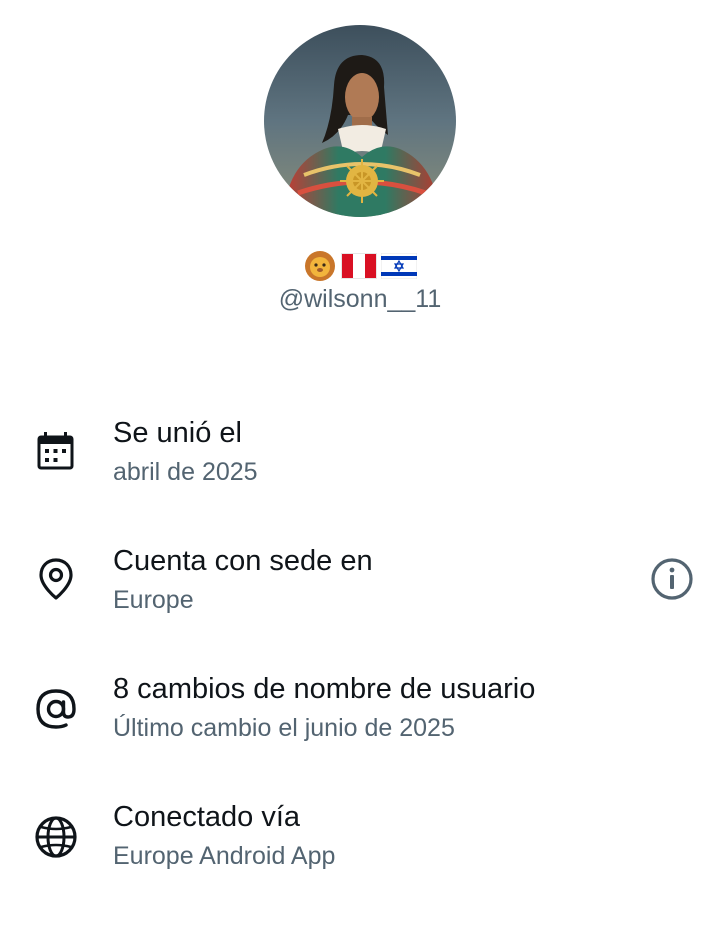  I want to click on detail-row-connected-via: Conectado vía Europe Android App, so click(360, 856).